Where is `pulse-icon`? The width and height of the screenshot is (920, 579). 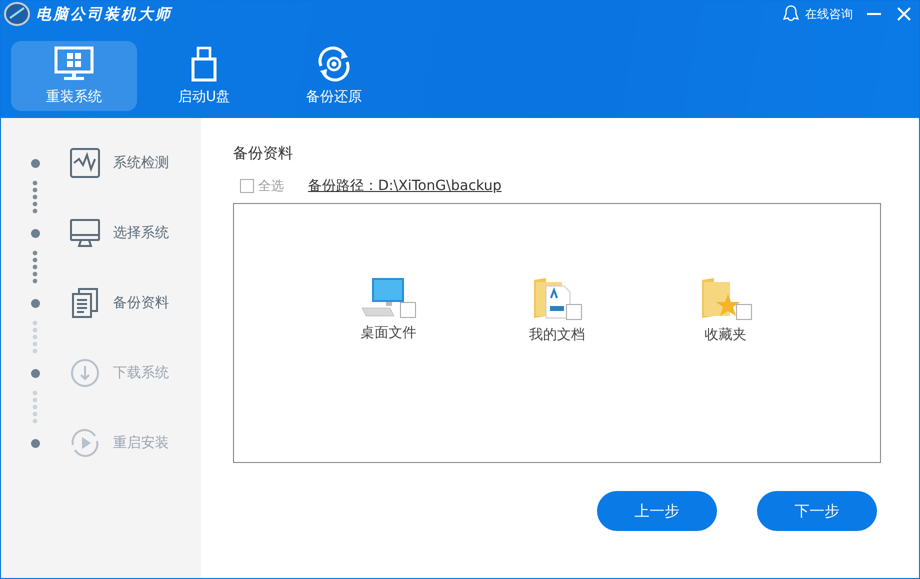 pulse-icon is located at coordinates (85, 163).